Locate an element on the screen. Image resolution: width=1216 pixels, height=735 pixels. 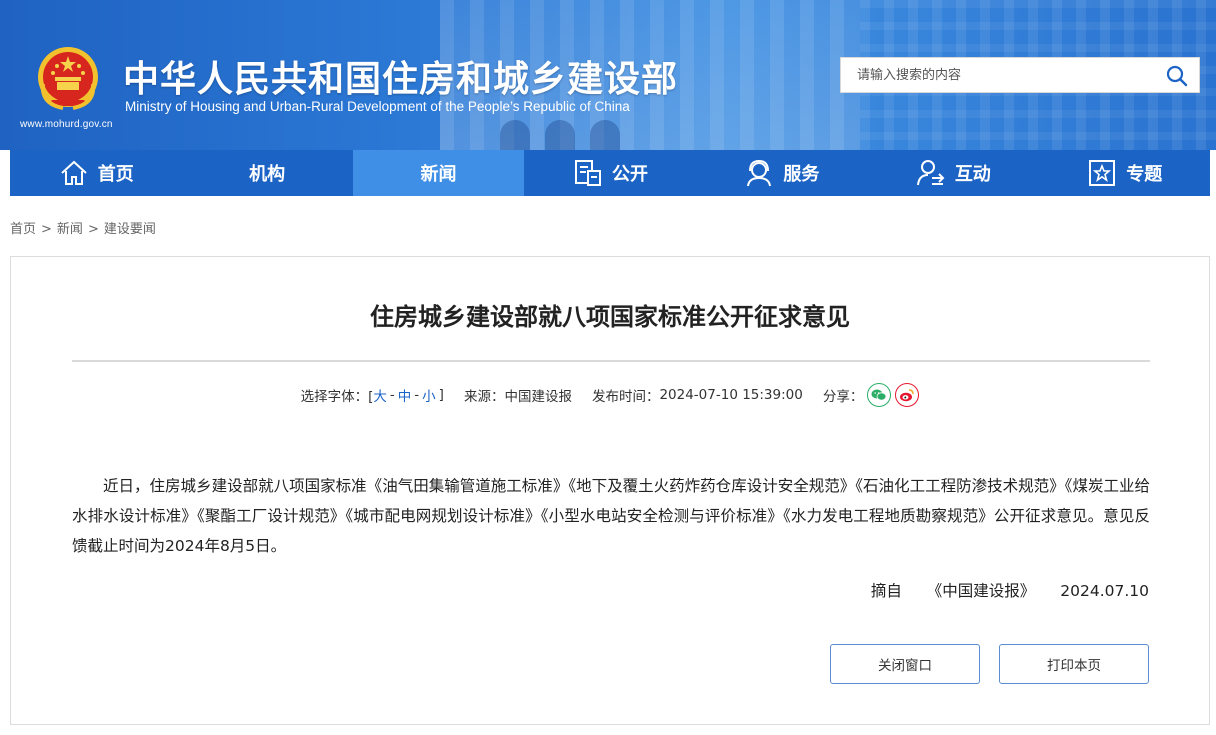
excerpt-source: 《中国建设报》 is located at coordinates (981, 591).